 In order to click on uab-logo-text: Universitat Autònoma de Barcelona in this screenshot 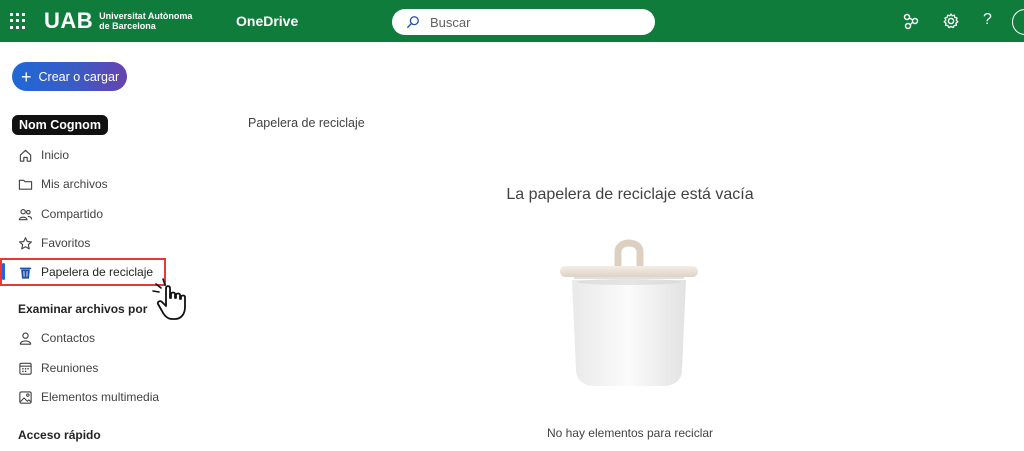, I will do `click(145, 21)`.